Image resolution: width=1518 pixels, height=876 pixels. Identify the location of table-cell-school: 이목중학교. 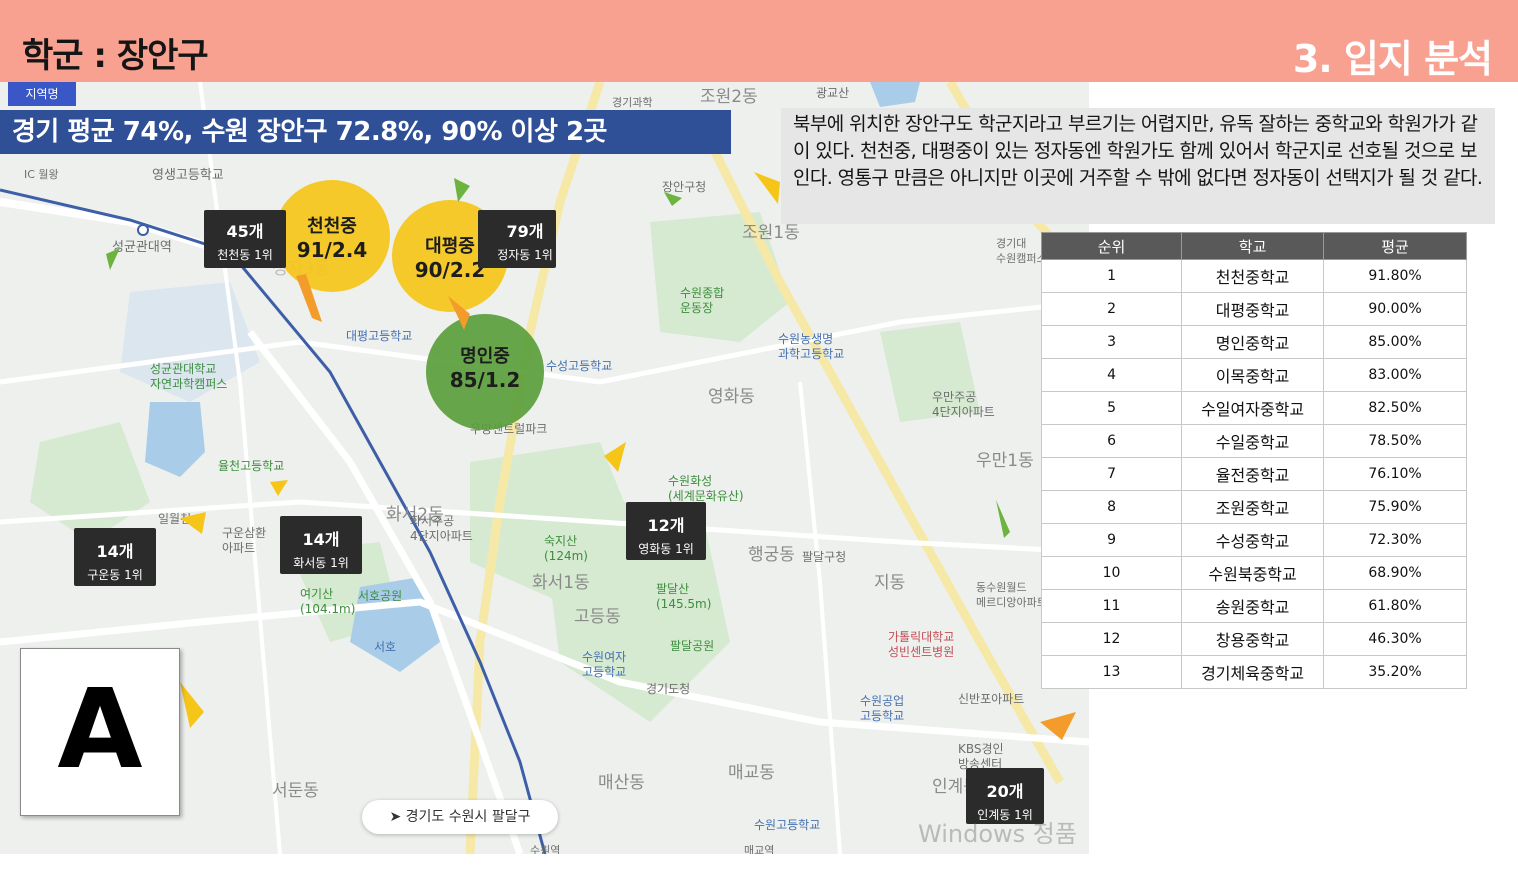
(1253, 375).